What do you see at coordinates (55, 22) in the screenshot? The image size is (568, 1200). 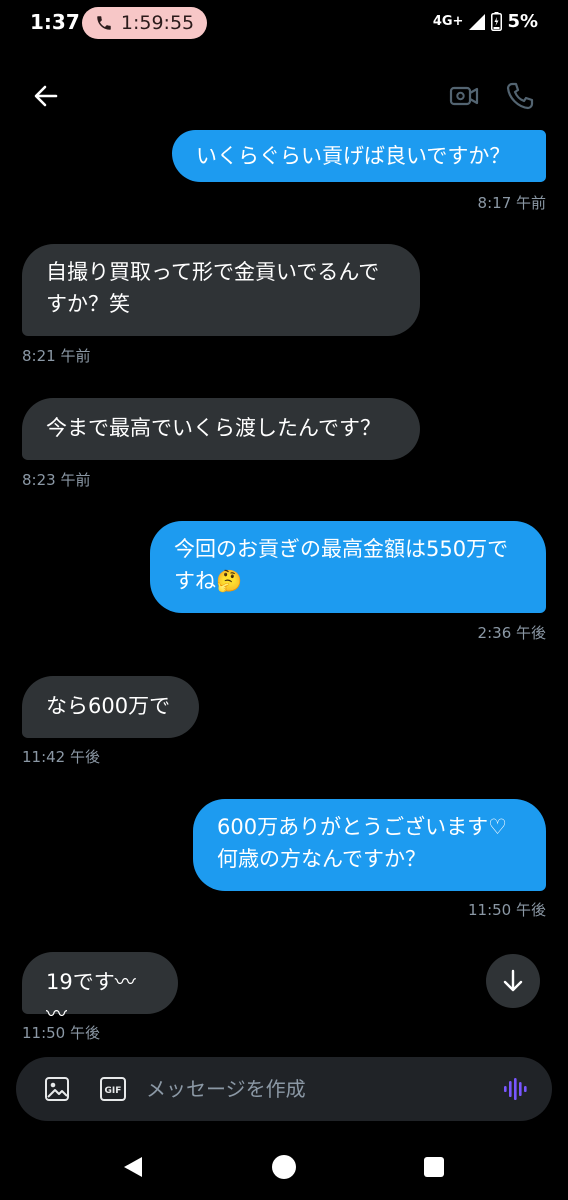 I see `status-time: 1:37` at bounding box center [55, 22].